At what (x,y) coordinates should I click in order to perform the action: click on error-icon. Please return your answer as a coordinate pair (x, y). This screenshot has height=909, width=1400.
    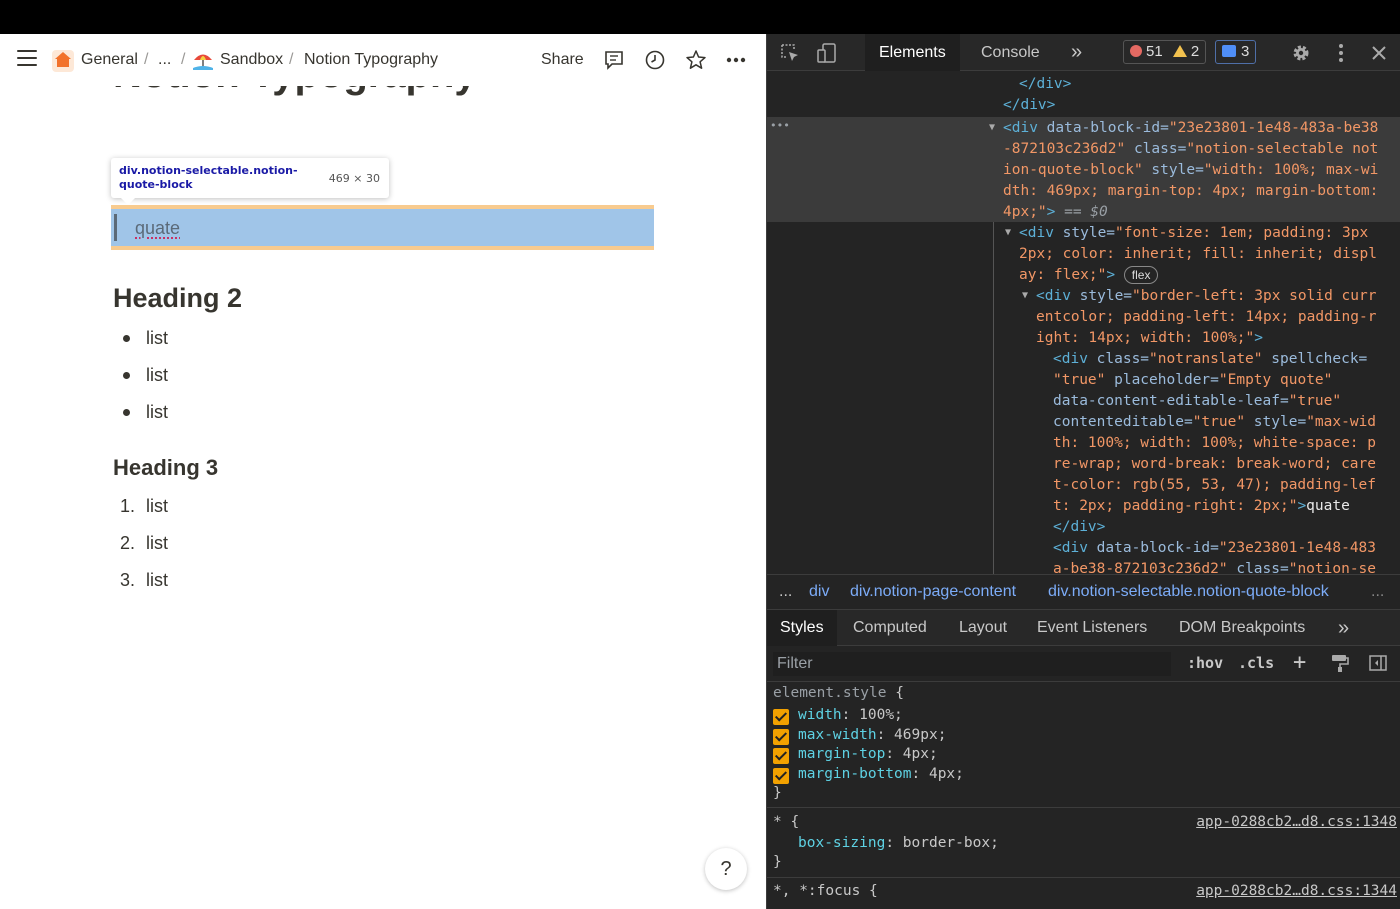
    Looking at the image, I should click on (1136, 51).